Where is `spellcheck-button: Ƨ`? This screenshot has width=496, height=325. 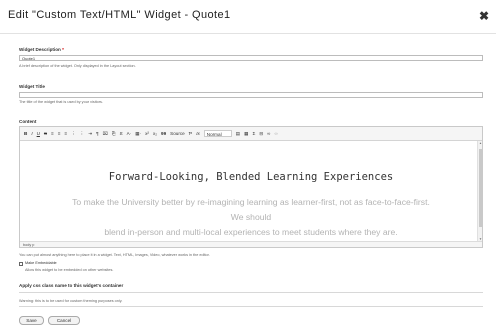
spellcheck-button: Ƨ is located at coordinates (121, 134).